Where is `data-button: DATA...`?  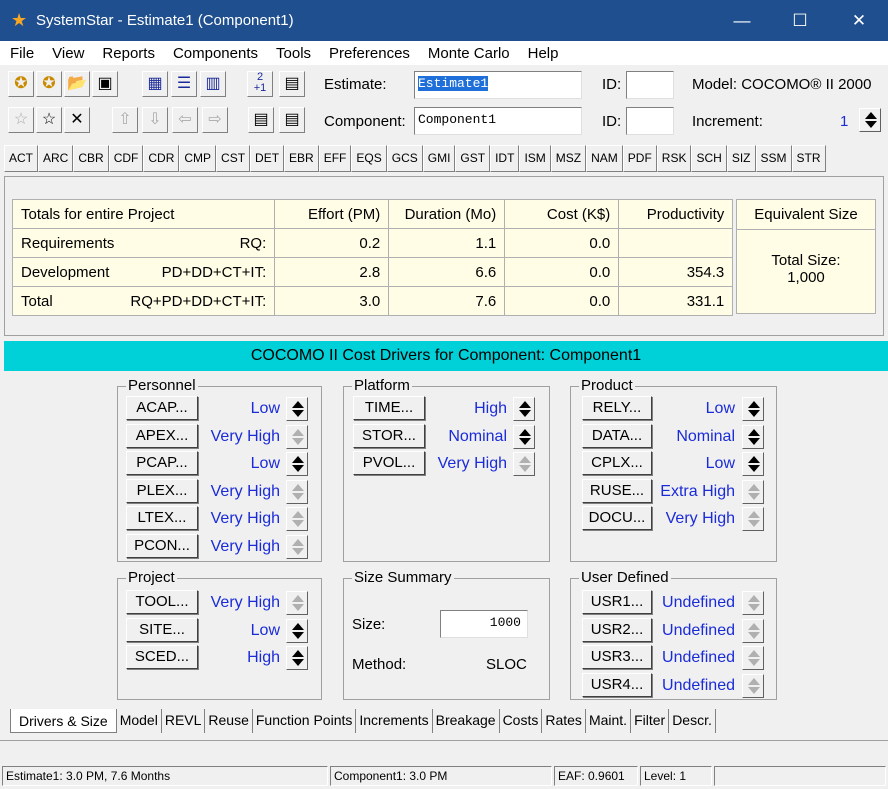
data-button: DATA... is located at coordinates (617, 436).